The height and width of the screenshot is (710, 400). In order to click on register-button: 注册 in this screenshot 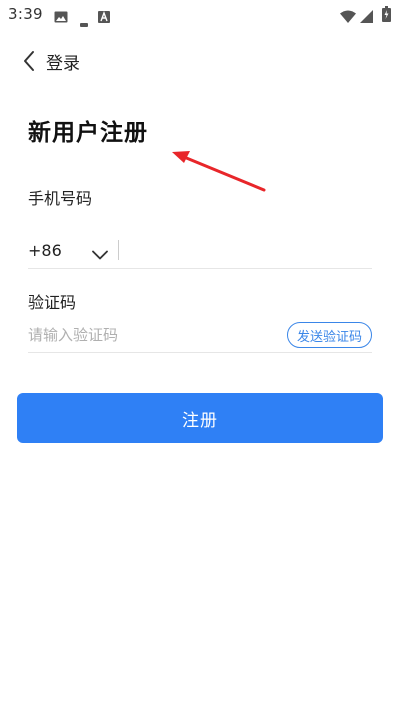, I will do `click(200, 418)`.